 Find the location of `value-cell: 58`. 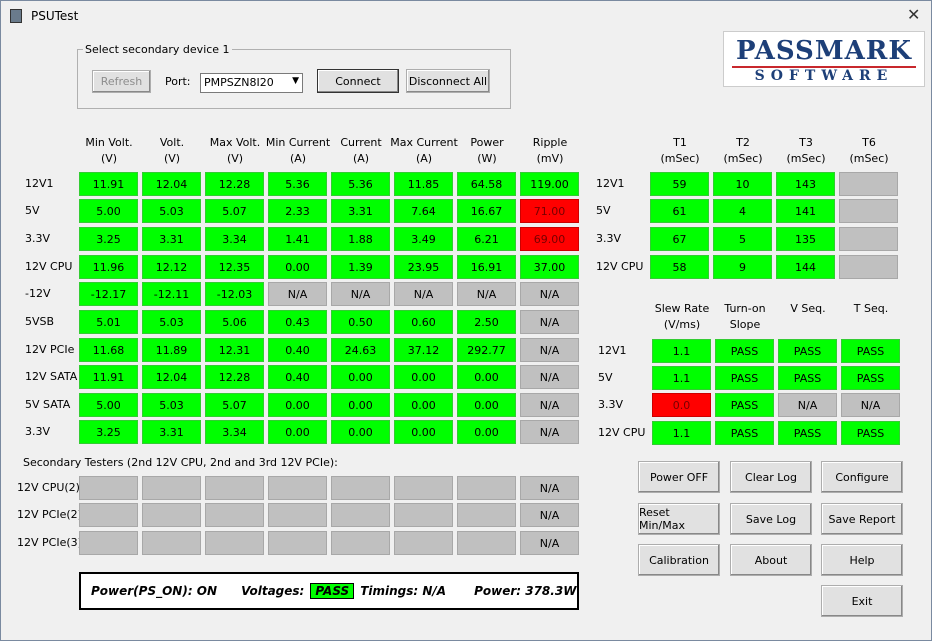

value-cell: 58 is located at coordinates (679, 267).